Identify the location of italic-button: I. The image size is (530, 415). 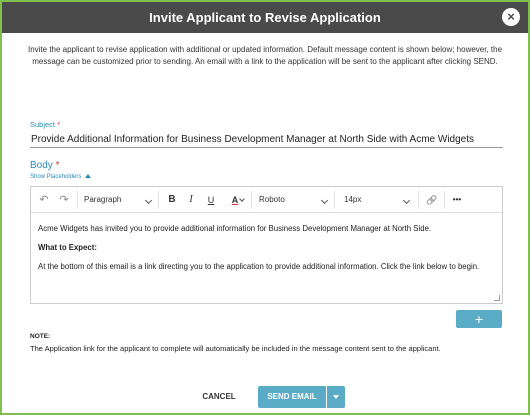
(191, 200).